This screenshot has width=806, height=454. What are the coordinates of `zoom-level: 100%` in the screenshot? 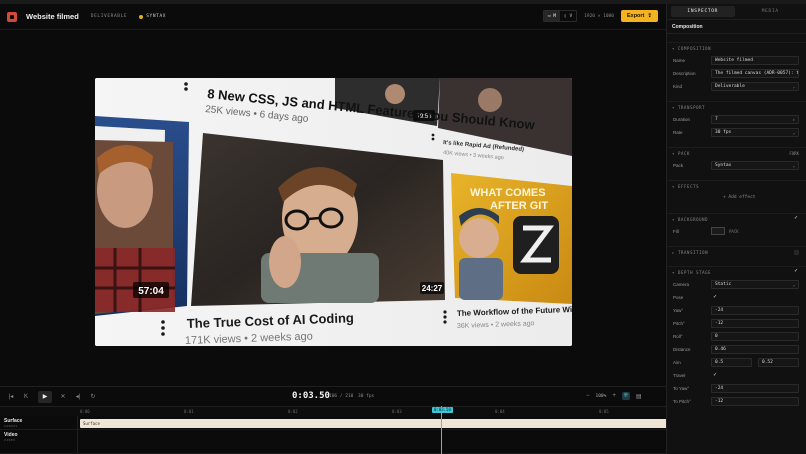 It's located at (601, 396).